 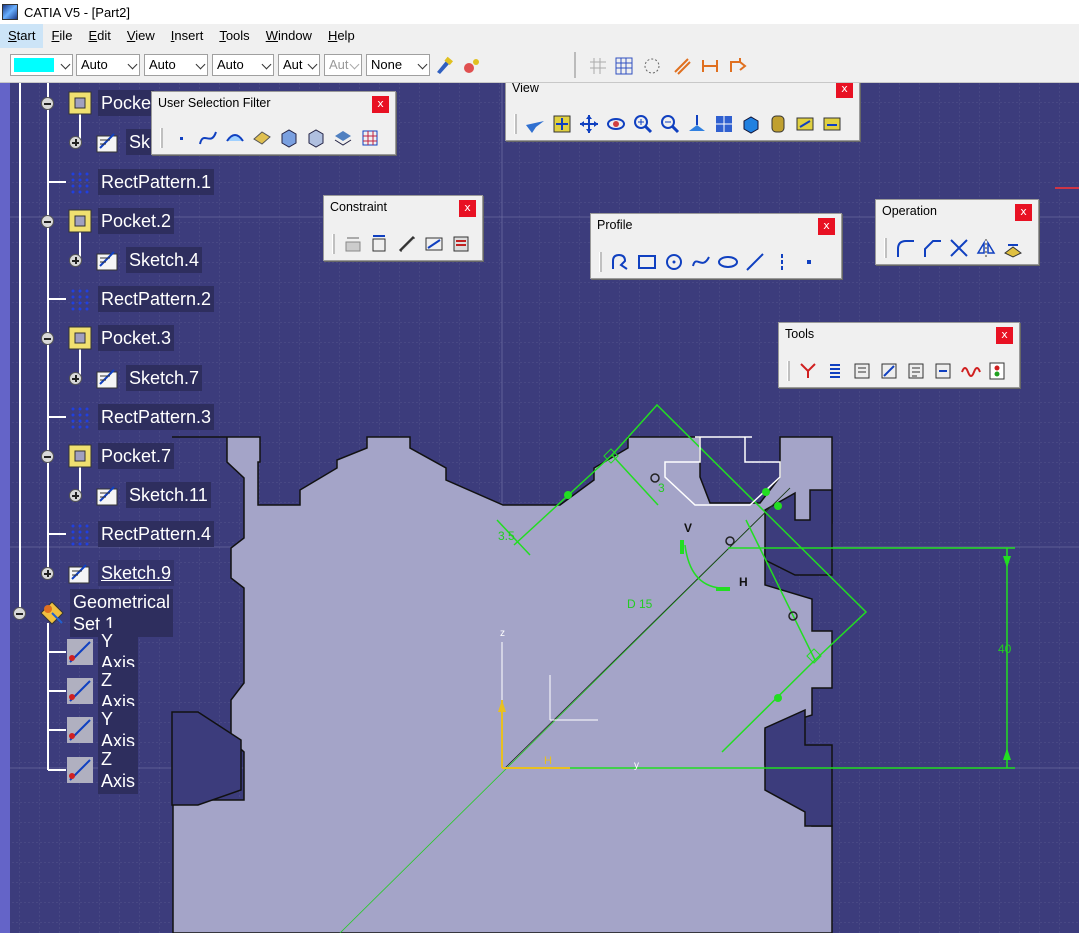 What do you see at coordinates (289, 36) in the screenshot?
I see `menu-window: Window` at bounding box center [289, 36].